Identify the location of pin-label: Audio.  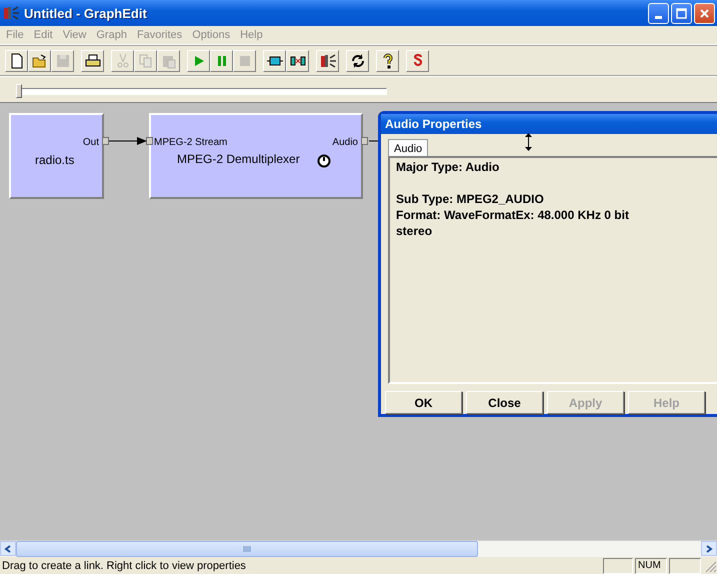
(345, 142).